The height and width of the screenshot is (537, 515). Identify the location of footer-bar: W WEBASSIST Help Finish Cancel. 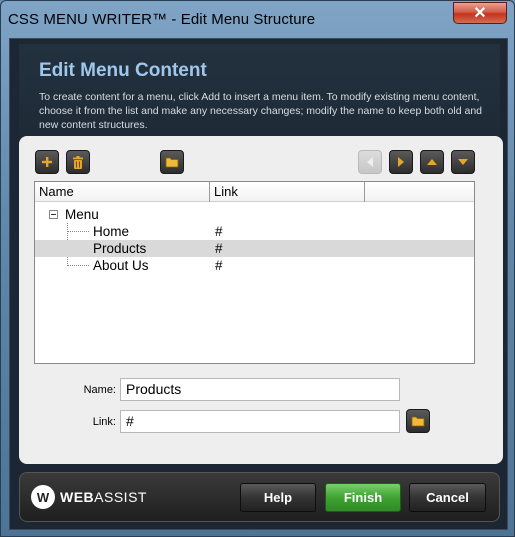
(259, 497).